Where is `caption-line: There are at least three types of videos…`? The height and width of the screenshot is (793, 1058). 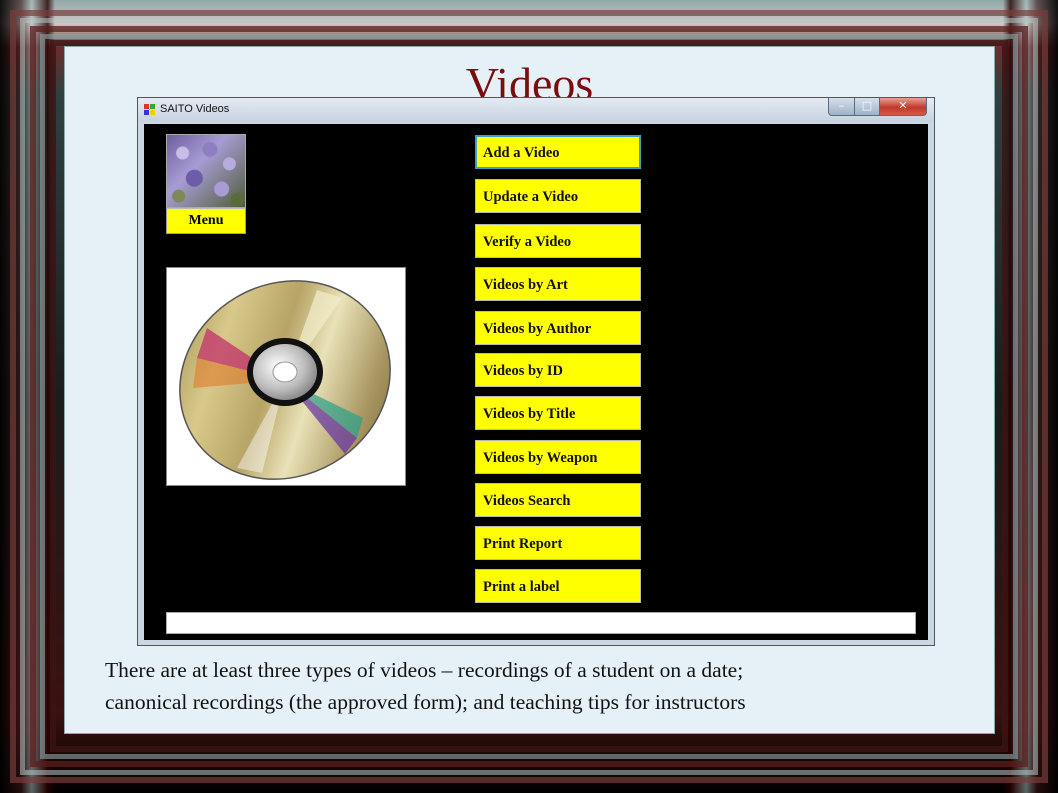 caption-line: There are at least three types of videos… is located at coordinates (424, 670).